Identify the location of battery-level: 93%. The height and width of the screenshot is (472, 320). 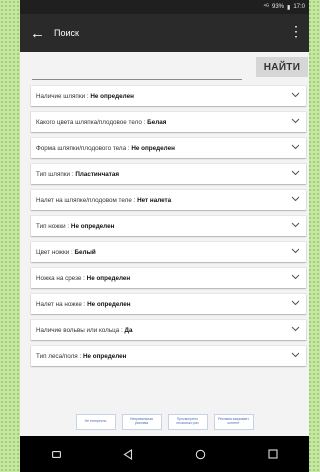
(277, 7).